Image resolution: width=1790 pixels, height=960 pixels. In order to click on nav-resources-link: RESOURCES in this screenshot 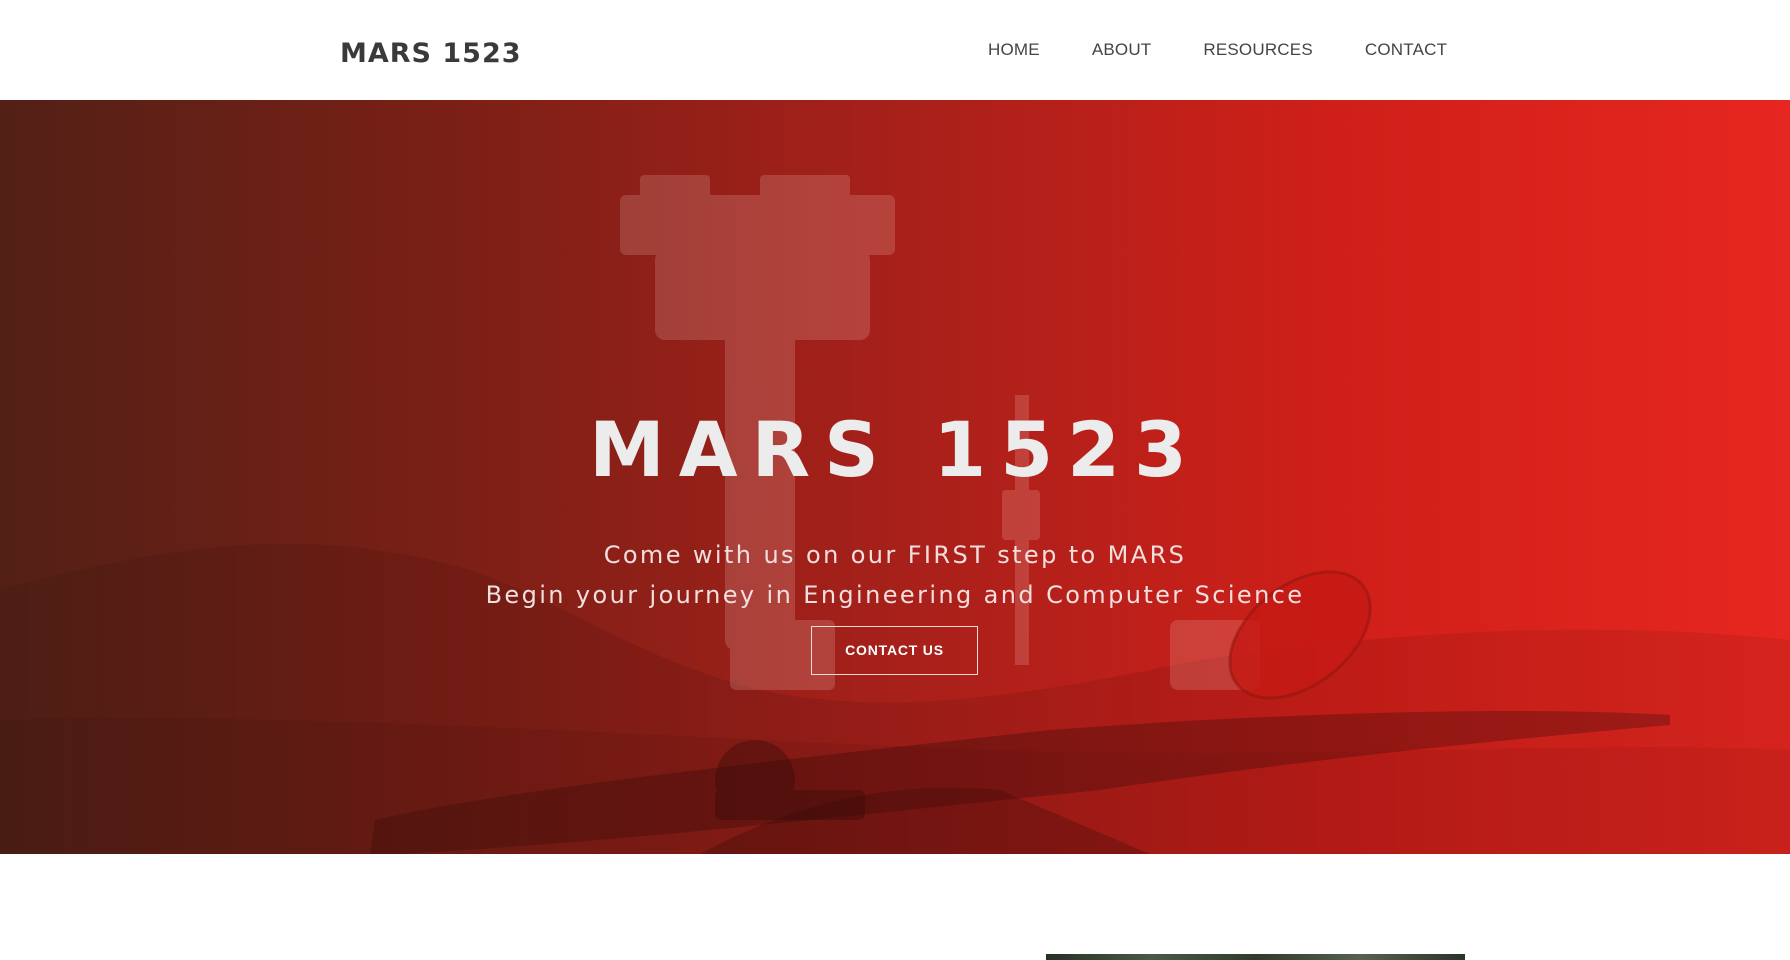, I will do `click(1258, 50)`.